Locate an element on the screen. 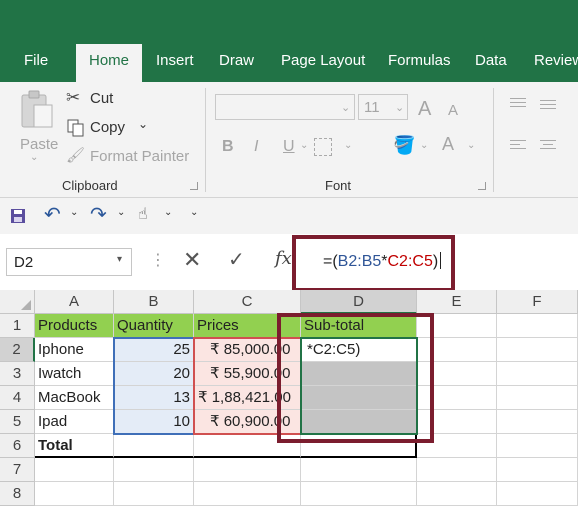 The height and width of the screenshot is (506, 578). align-top-icon is located at coordinates (518, 102).